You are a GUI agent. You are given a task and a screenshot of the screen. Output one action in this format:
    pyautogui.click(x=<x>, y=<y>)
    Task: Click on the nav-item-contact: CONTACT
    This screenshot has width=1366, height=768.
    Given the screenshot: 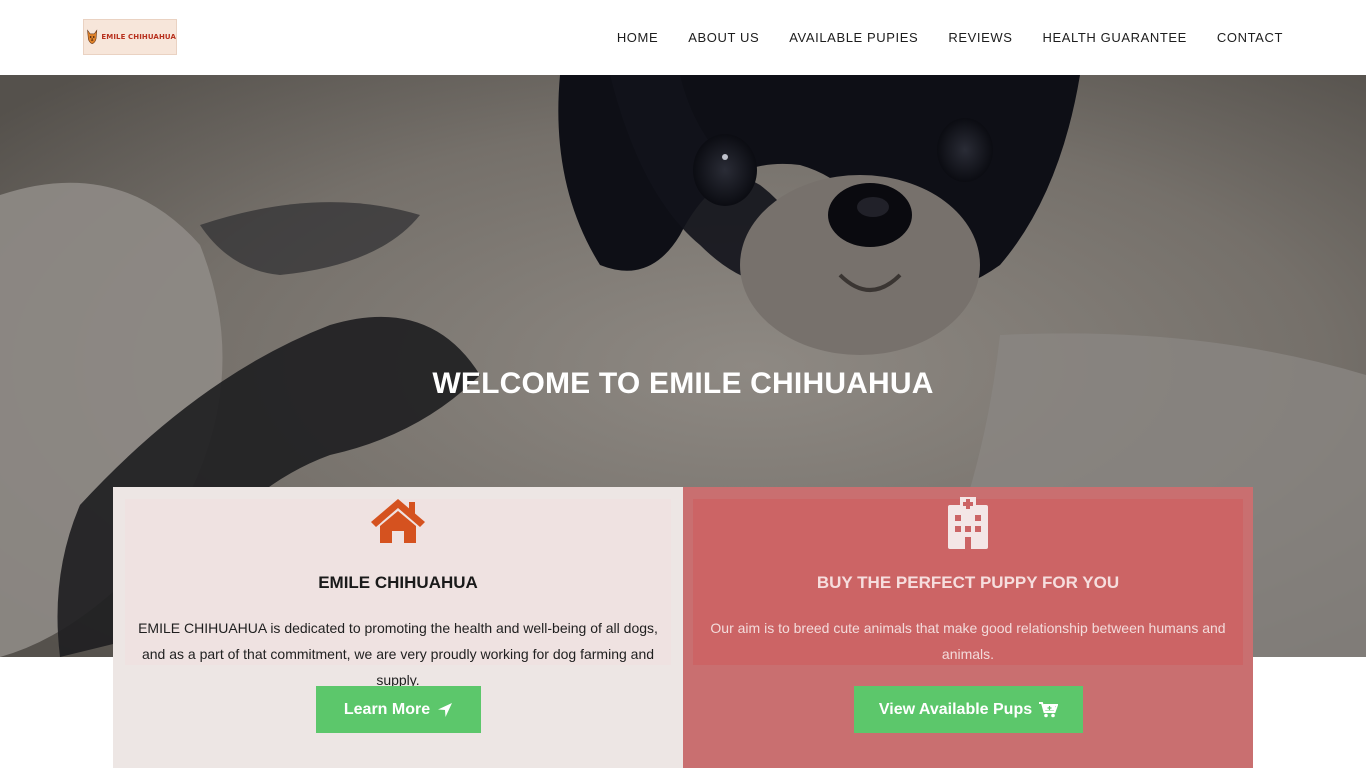 What is the action you would take?
    pyautogui.click(x=1250, y=37)
    